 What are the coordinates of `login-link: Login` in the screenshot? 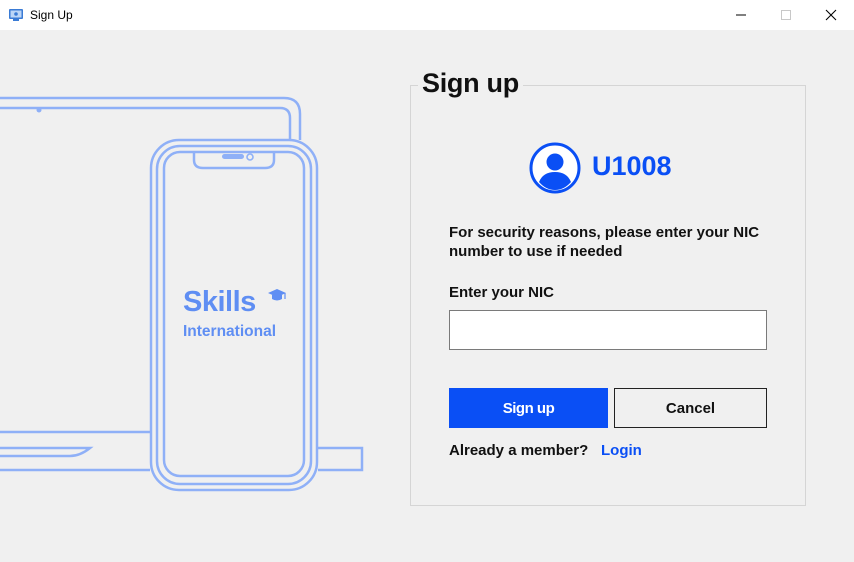 It's located at (621, 450).